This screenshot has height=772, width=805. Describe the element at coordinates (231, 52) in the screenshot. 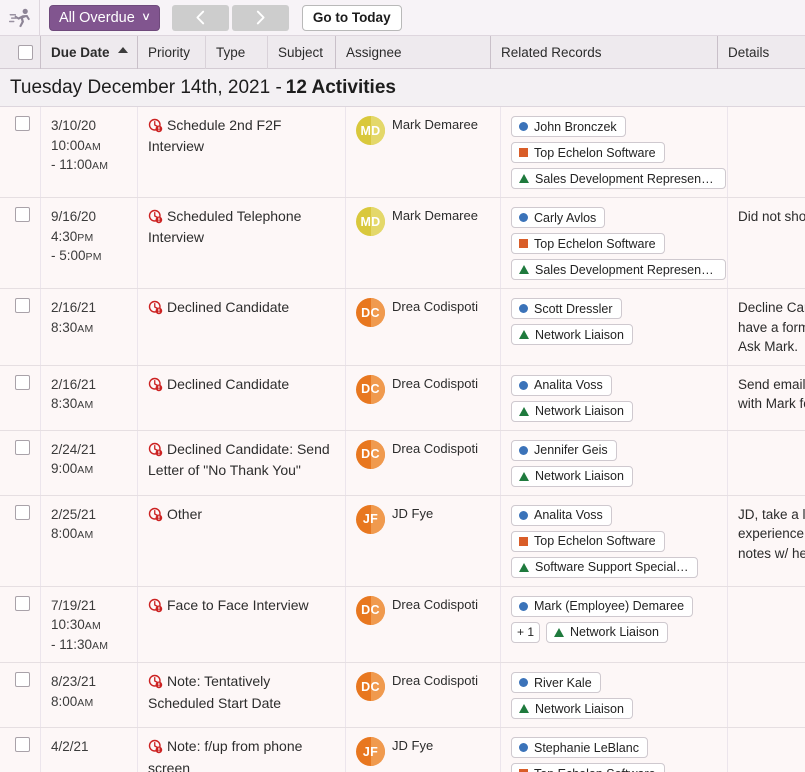

I see `column-label-type: Type` at that location.